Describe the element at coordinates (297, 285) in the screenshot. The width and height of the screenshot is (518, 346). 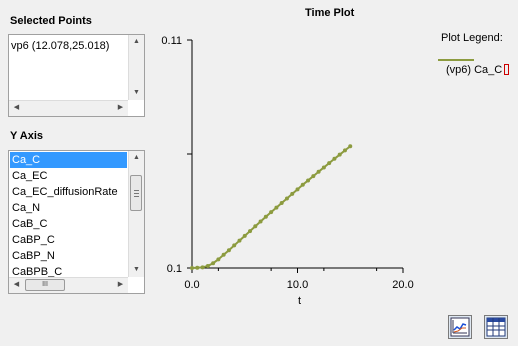
I see `x-tick-label: 10.0` at that location.